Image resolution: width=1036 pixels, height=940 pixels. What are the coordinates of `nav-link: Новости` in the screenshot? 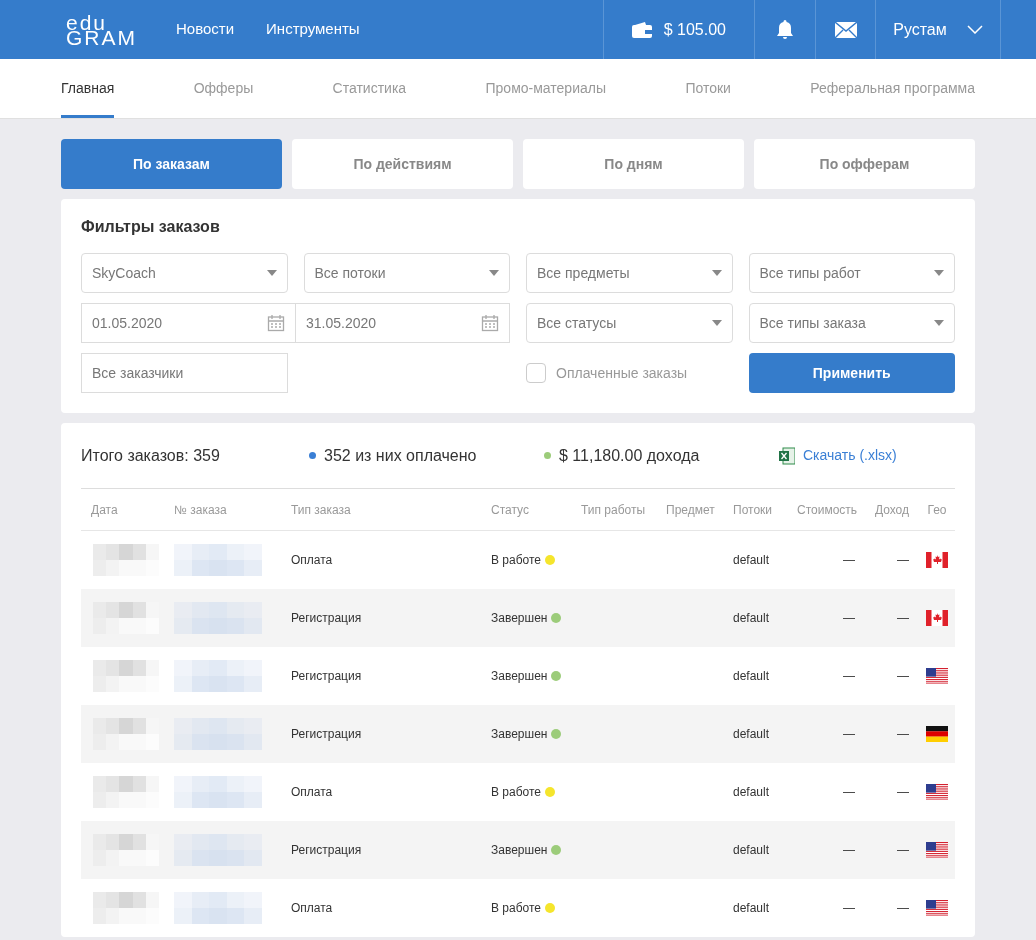 It's located at (205, 29).